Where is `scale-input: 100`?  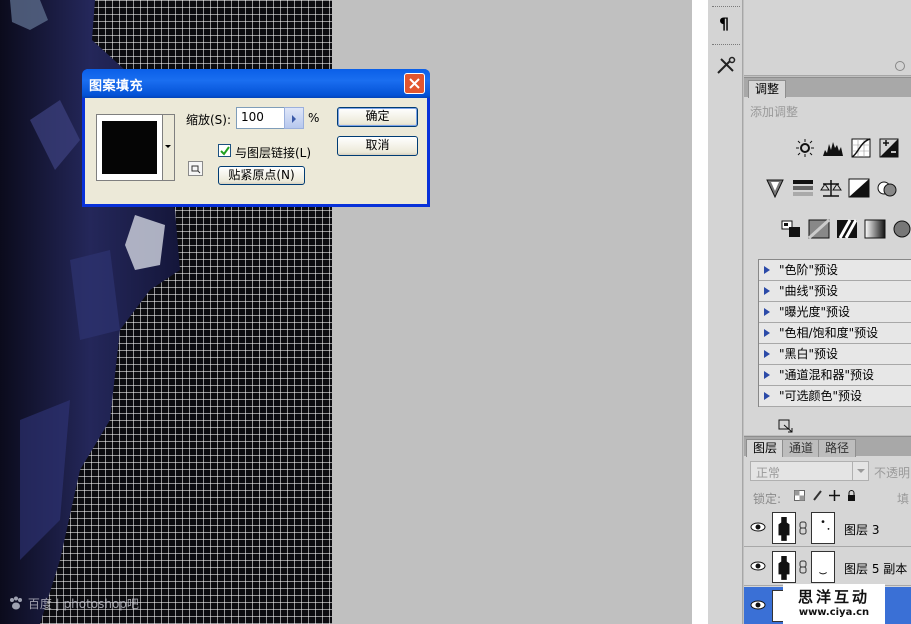 scale-input: 100 is located at coordinates (262, 118).